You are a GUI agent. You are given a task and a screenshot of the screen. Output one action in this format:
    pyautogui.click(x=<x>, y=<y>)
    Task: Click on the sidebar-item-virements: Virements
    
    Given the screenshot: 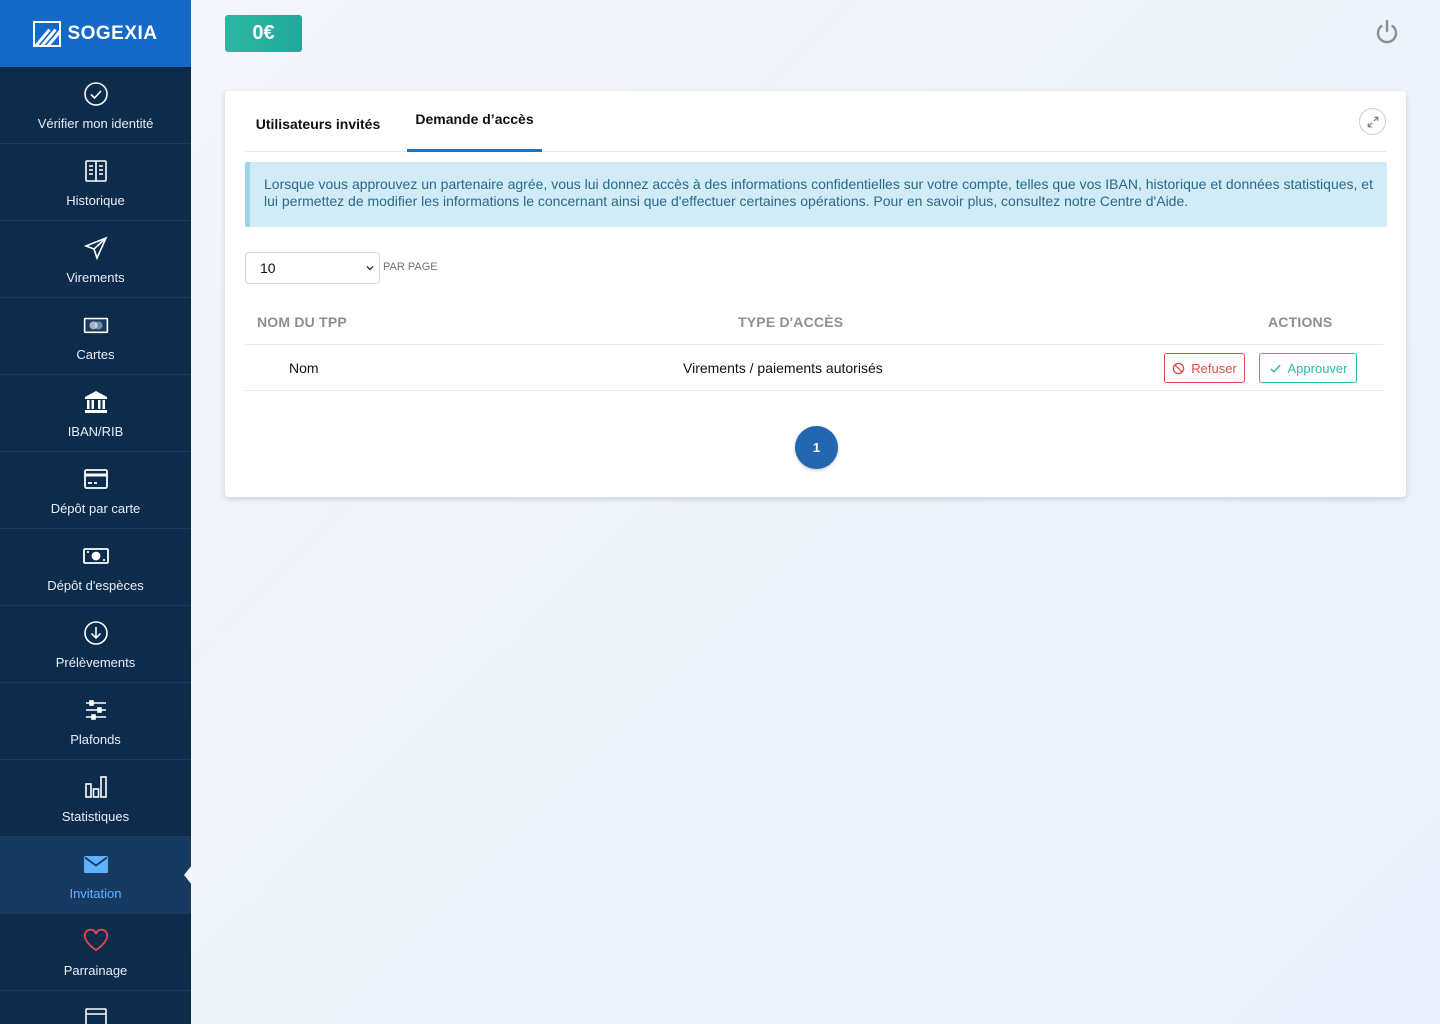 What is the action you would take?
    pyautogui.click(x=95, y=259)
    